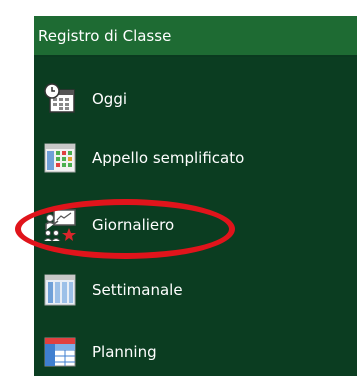 The height and width of the screenshot is (378, 357). I want to click on menu-item-label: Oggi, so click(110, 99).